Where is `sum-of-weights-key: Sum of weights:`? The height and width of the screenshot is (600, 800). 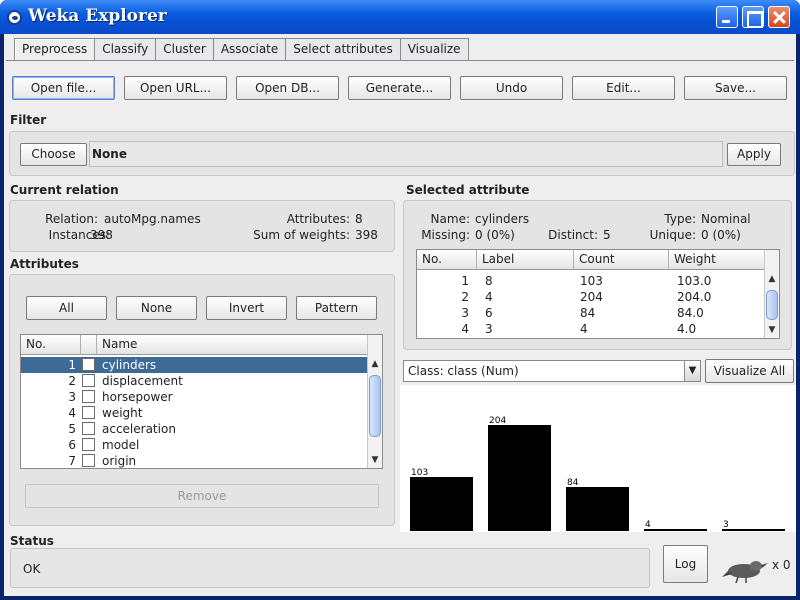
sum-of-weights-key: Sum of weights: is located at coordinates (301, 235).